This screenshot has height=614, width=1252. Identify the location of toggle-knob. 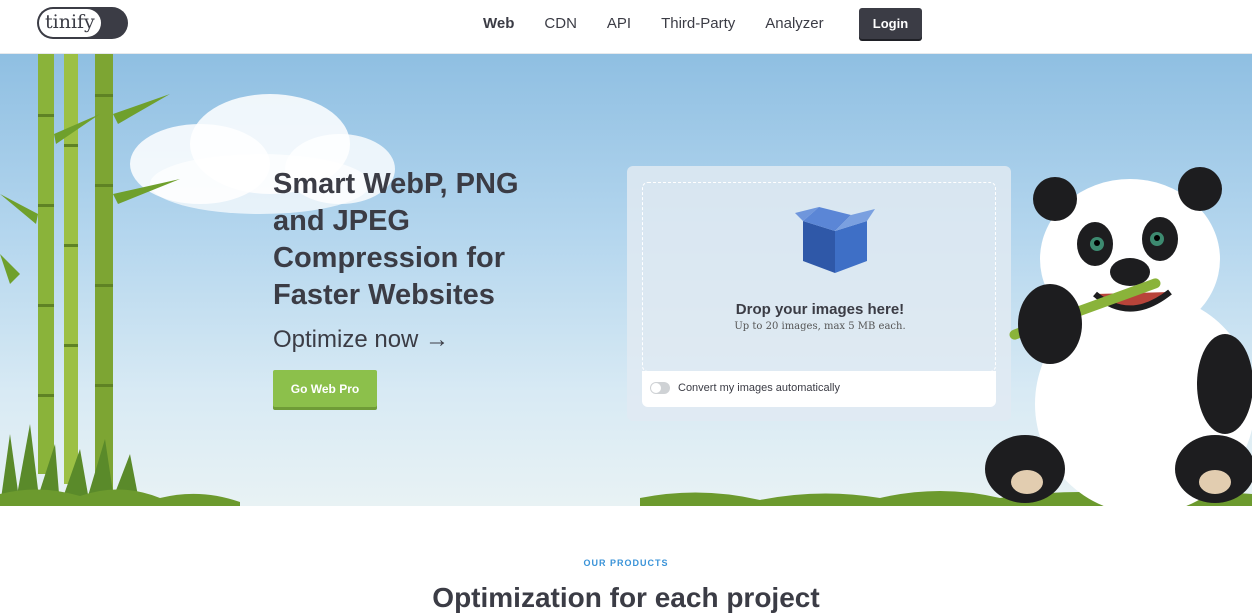
(656, 388).